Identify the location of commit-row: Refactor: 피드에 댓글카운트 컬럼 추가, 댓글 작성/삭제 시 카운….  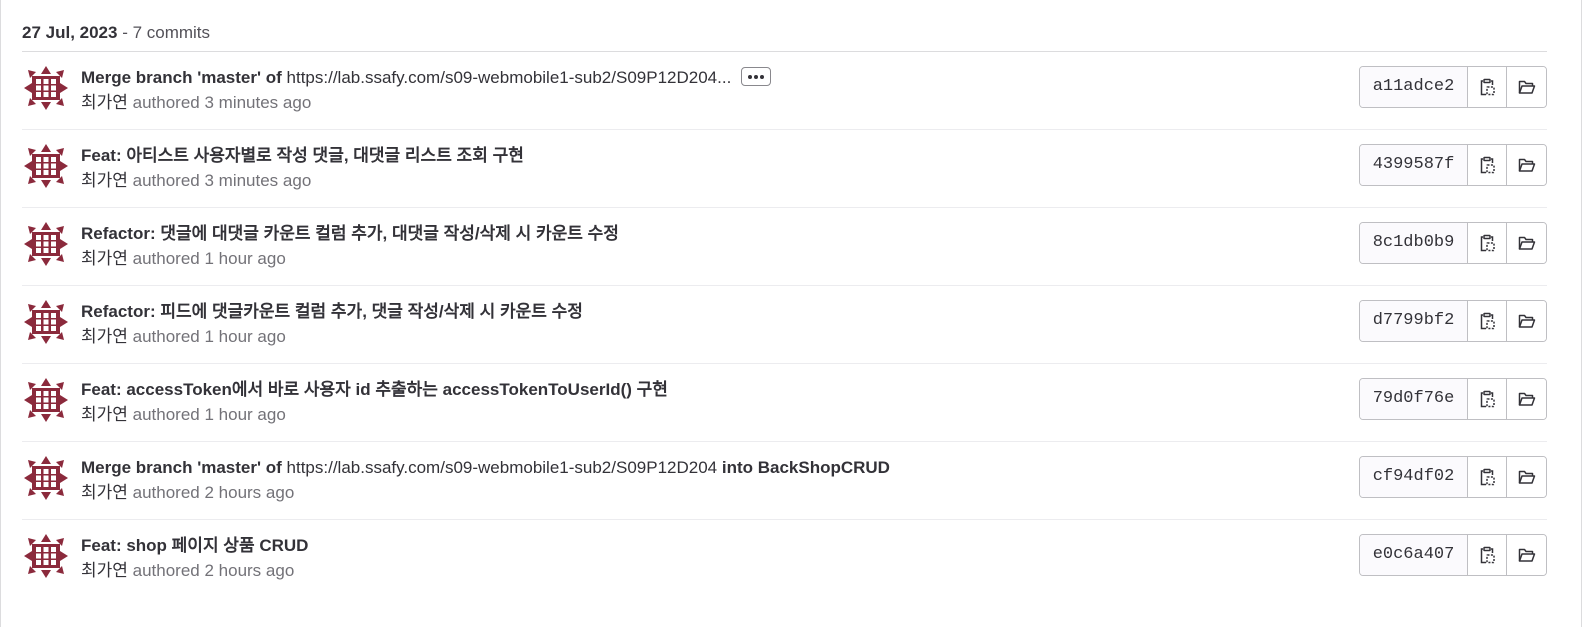
(784, 325).